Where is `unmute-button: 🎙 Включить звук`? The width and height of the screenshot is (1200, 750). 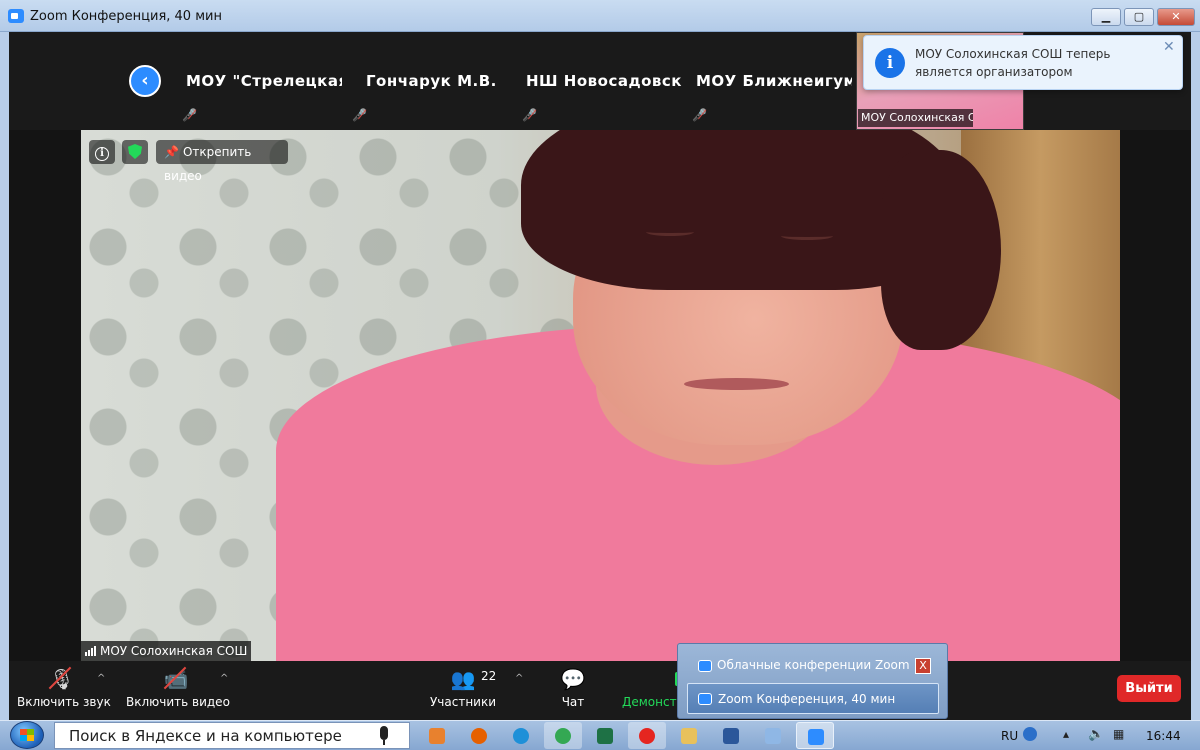
unmute-button: 🎙 Включить звук is located at coordinates (64, 687).